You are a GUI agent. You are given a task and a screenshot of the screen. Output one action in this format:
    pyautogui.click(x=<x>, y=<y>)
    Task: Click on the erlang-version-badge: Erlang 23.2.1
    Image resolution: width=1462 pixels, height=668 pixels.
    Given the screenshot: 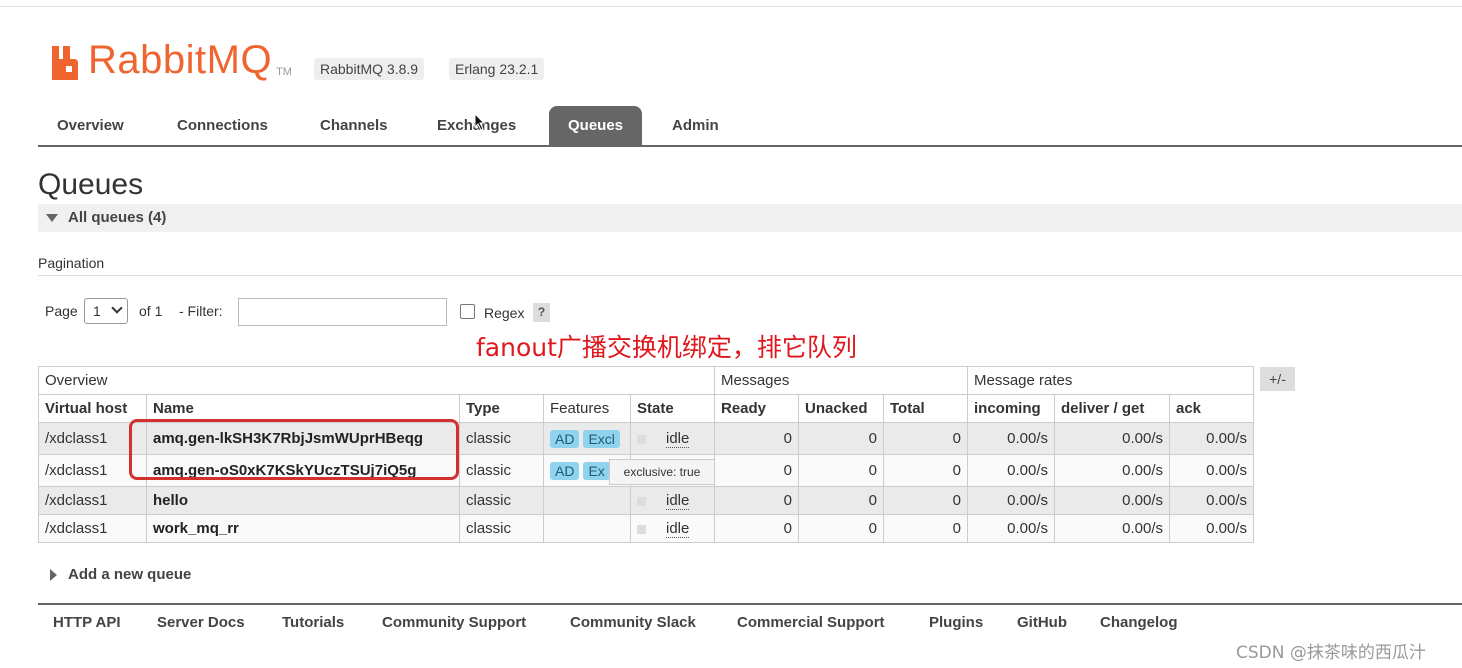 What is the action you would take?
    pyautogui.click(x=497, y=69)
    